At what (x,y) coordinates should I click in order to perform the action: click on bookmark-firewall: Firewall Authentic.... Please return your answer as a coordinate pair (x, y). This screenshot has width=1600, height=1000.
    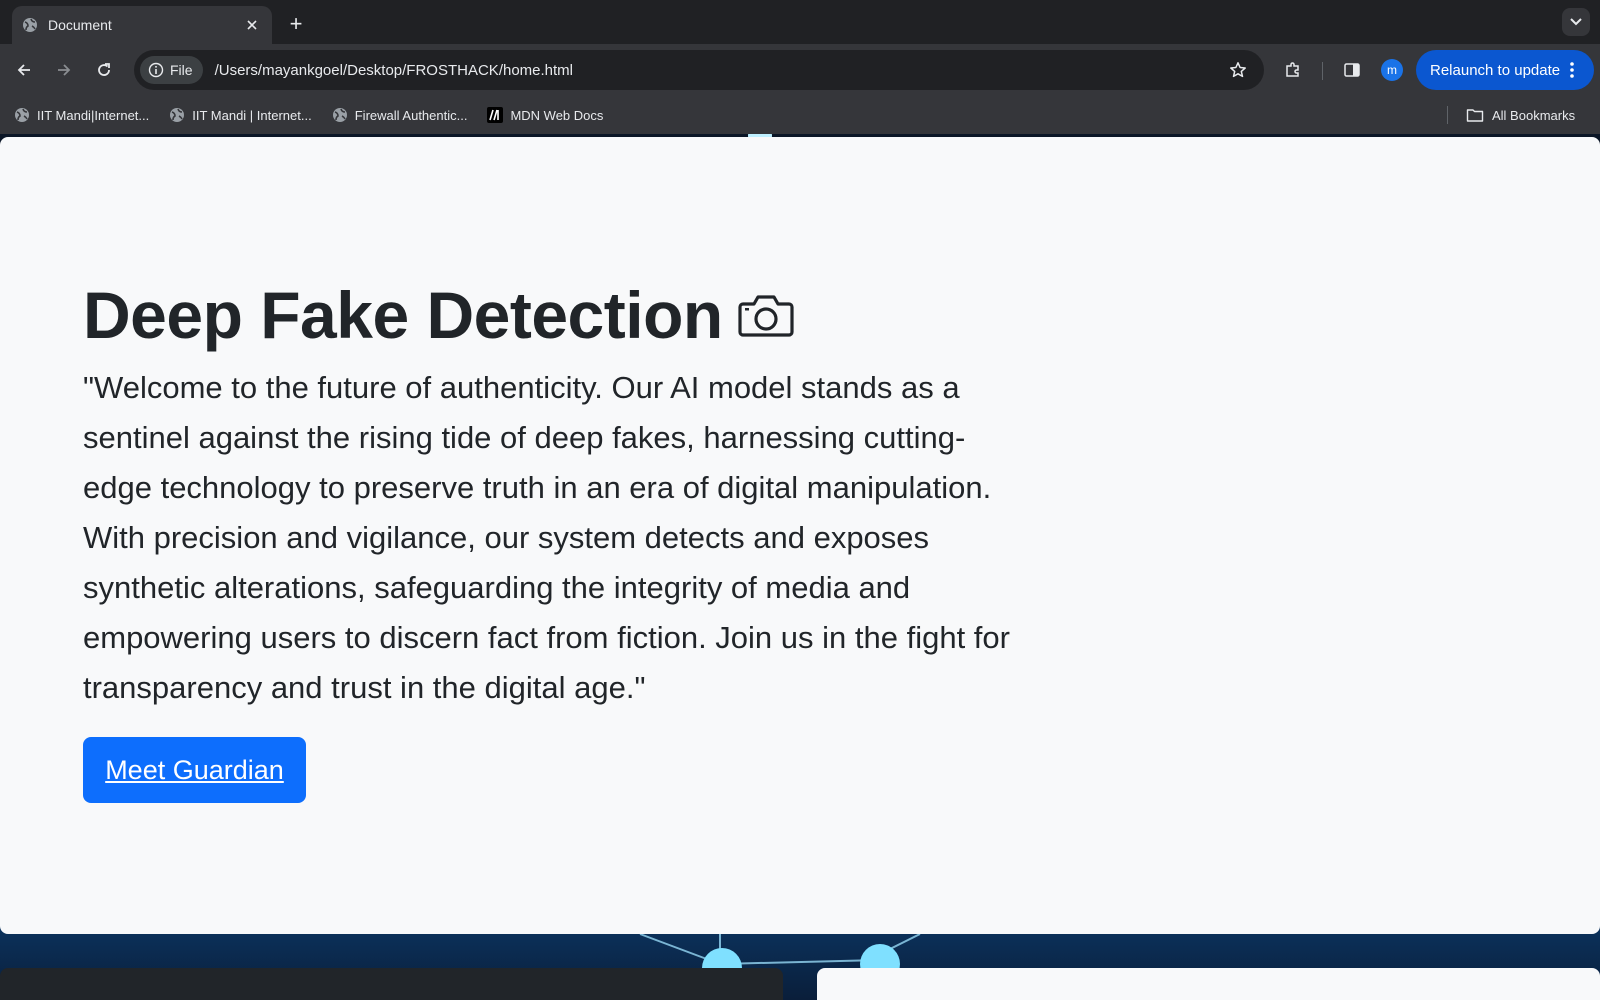
    Looking at the image, I should click on (403, 115).